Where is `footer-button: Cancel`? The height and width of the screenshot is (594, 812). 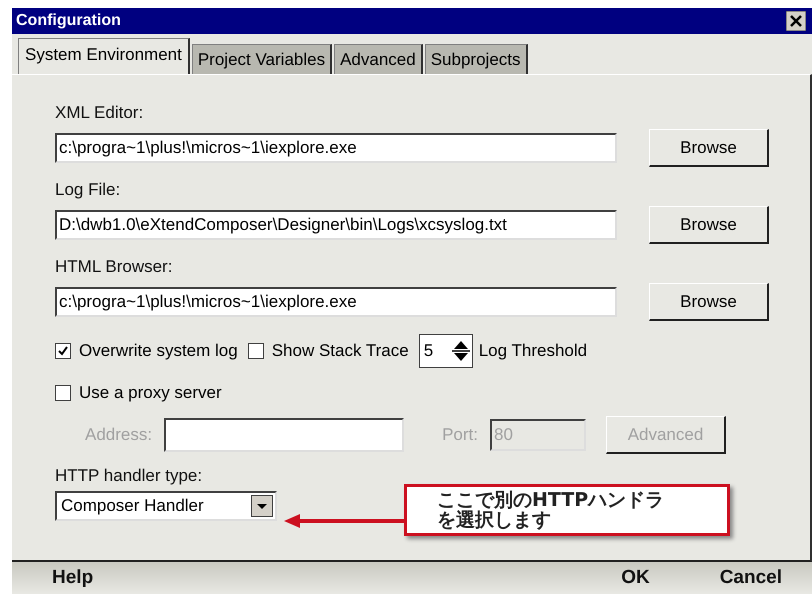
footer-button: Cancel is located at coordinates (751, 578).